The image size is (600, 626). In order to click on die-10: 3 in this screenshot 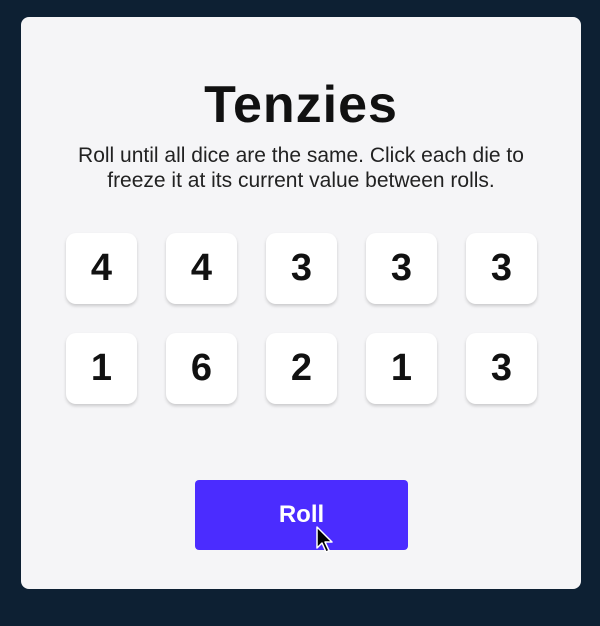, I will do `click(501, 368)`.